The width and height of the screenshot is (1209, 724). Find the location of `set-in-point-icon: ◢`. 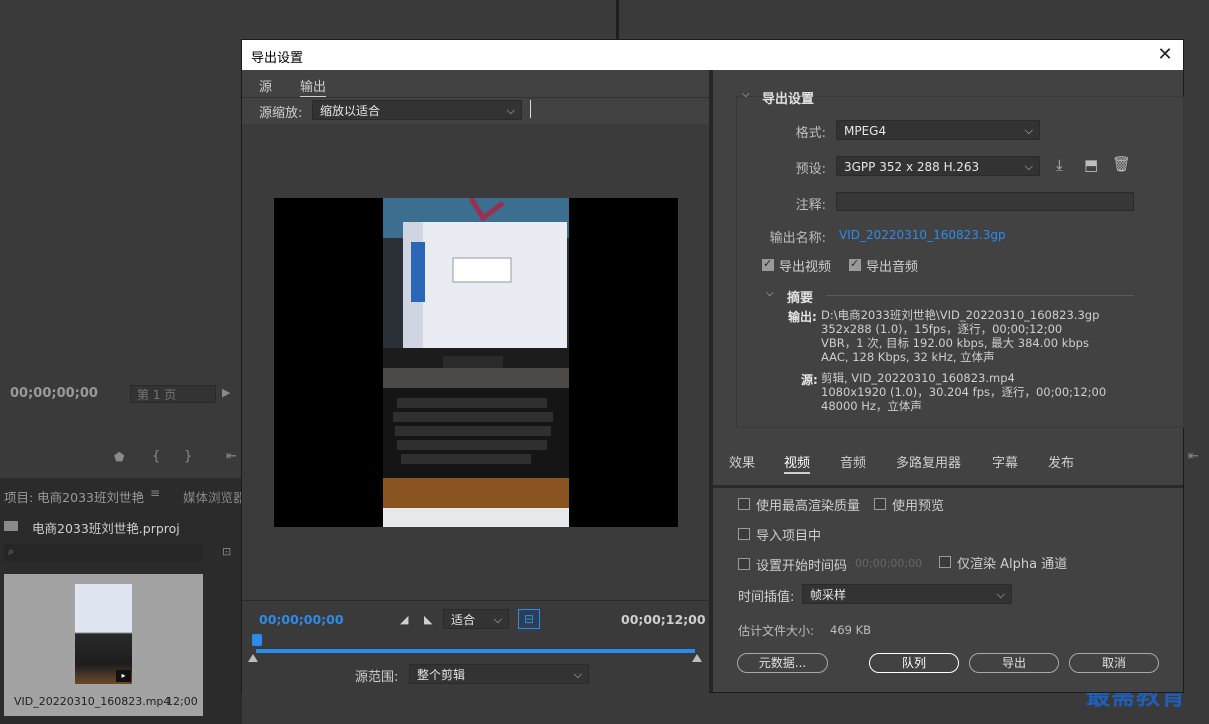

set-in-point-icon: ◢ is located at coordinates (404, 619).